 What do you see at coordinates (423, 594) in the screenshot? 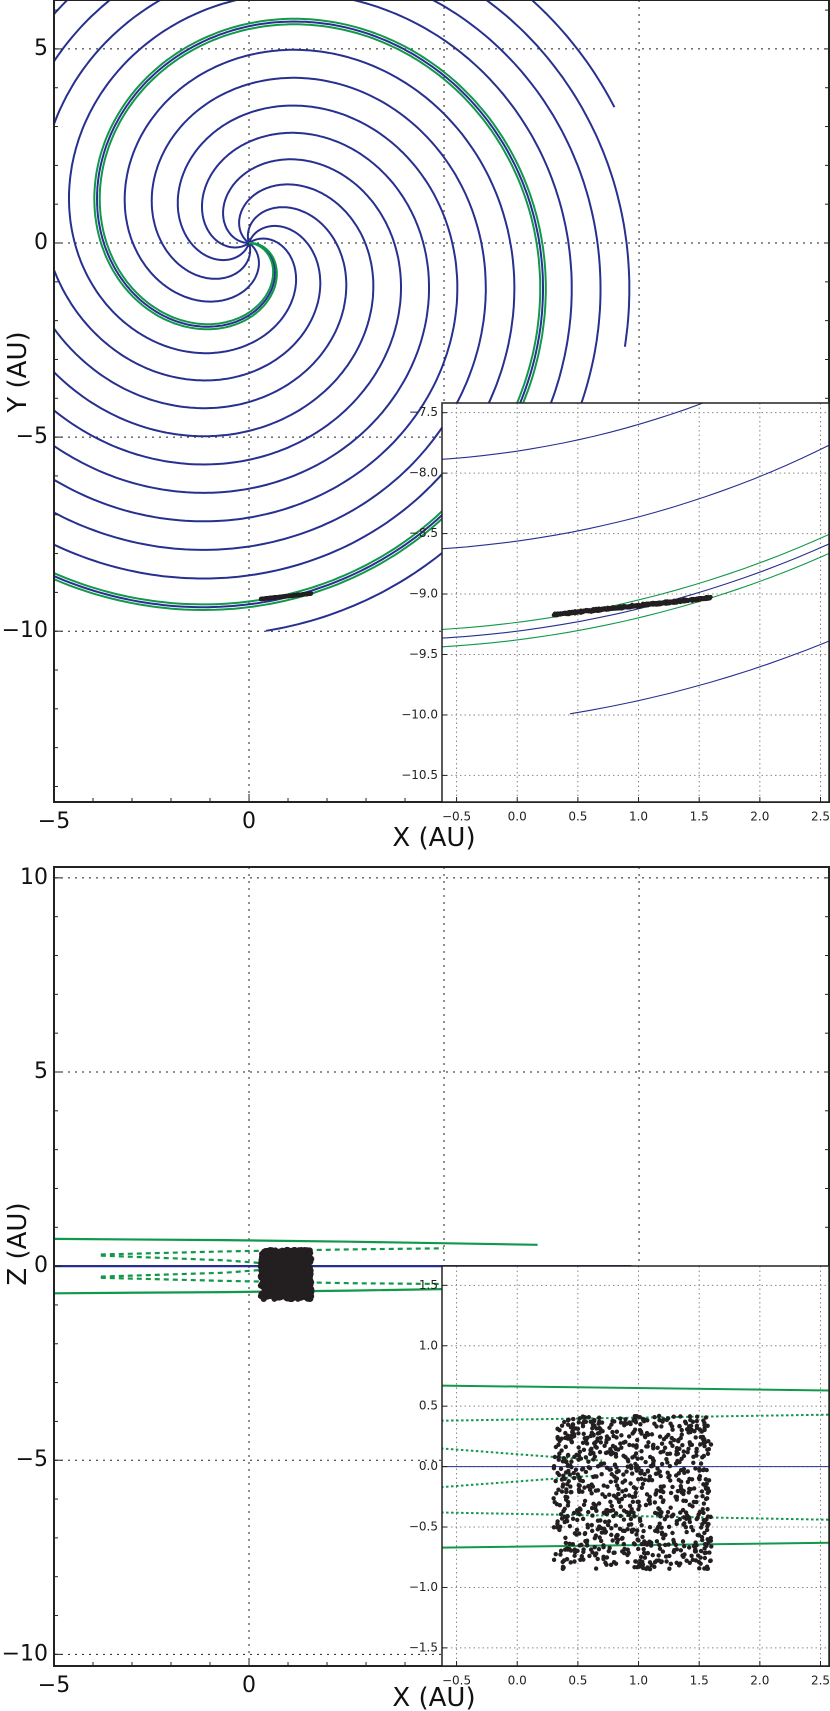
I see `y-tick-label: −9.0` at bounding box center [423, 594].